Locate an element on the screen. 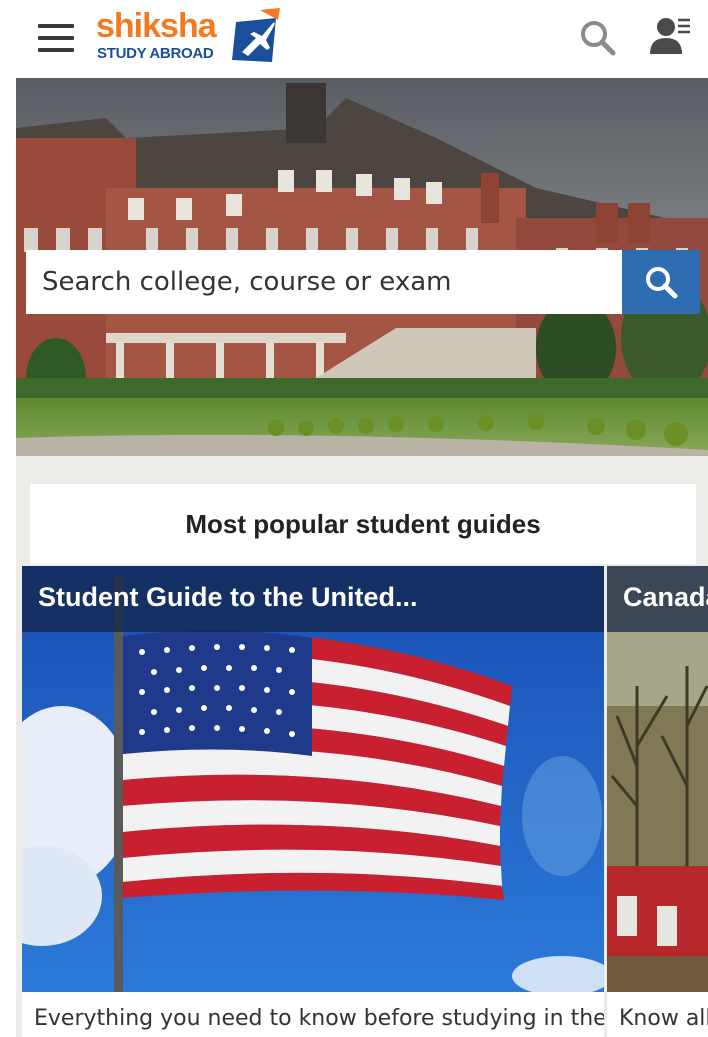  menu-icon is located at coordinates (56, 38).